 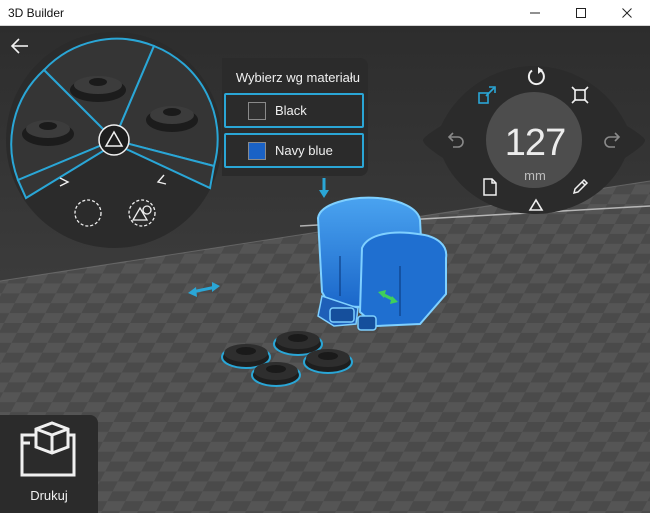 I want to click on document-icon, so click(x=490, y=187).